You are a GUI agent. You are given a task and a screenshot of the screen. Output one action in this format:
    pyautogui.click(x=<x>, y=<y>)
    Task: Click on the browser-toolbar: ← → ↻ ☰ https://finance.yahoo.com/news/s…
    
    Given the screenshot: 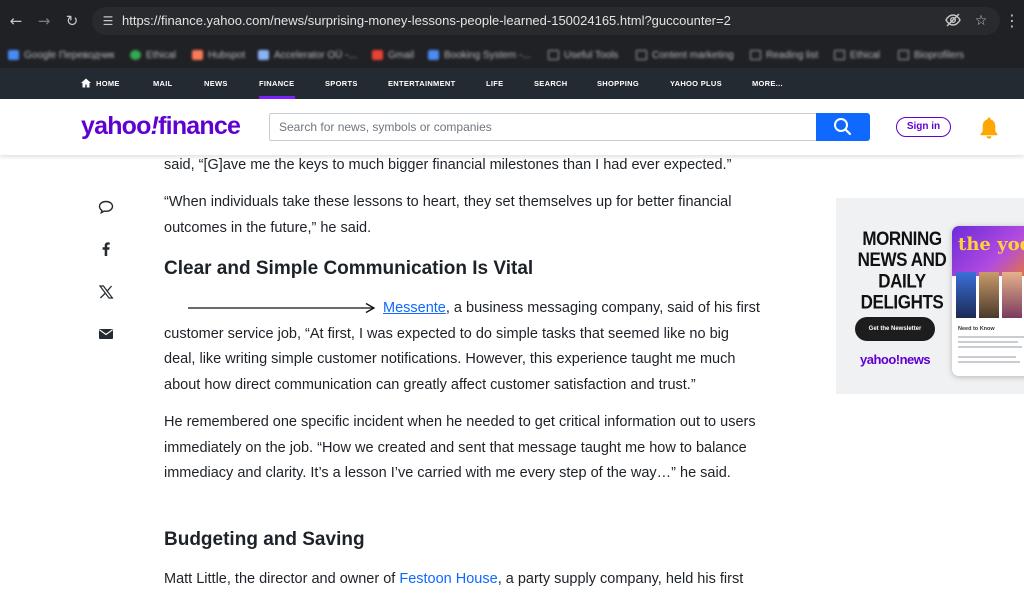 What is the action you would take?
    pyautogui.click(x=512, y=21)
    